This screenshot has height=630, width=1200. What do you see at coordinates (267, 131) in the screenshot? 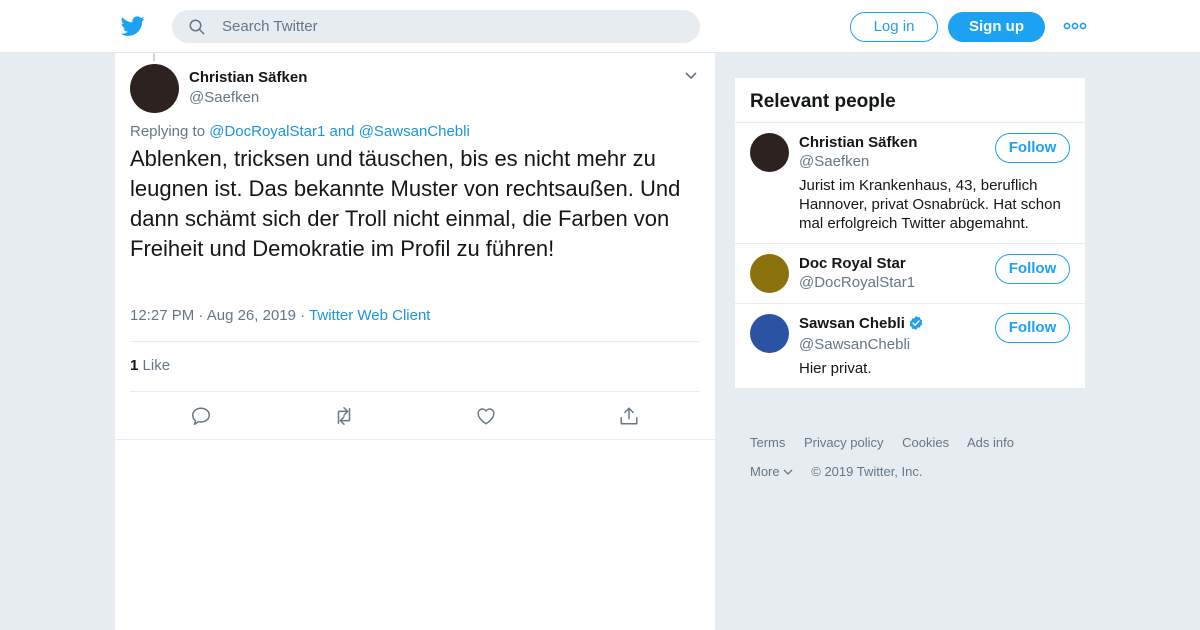
I see `reply-mention-link: @DocRoyalStar1` at bounding box center [267, 131].